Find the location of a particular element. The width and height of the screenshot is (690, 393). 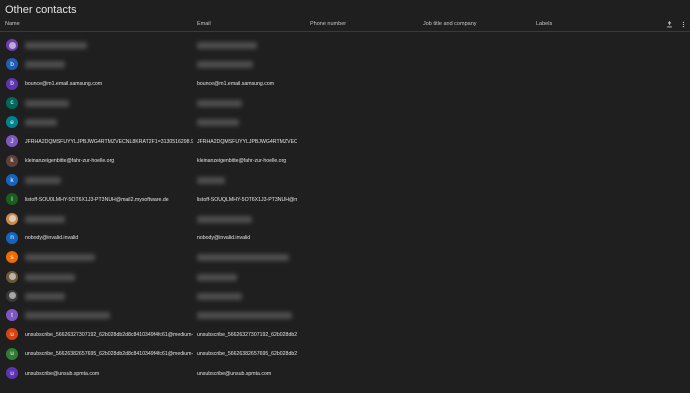

contact-name: nobody@invalid.invalid is located at coordinates (52, 238).